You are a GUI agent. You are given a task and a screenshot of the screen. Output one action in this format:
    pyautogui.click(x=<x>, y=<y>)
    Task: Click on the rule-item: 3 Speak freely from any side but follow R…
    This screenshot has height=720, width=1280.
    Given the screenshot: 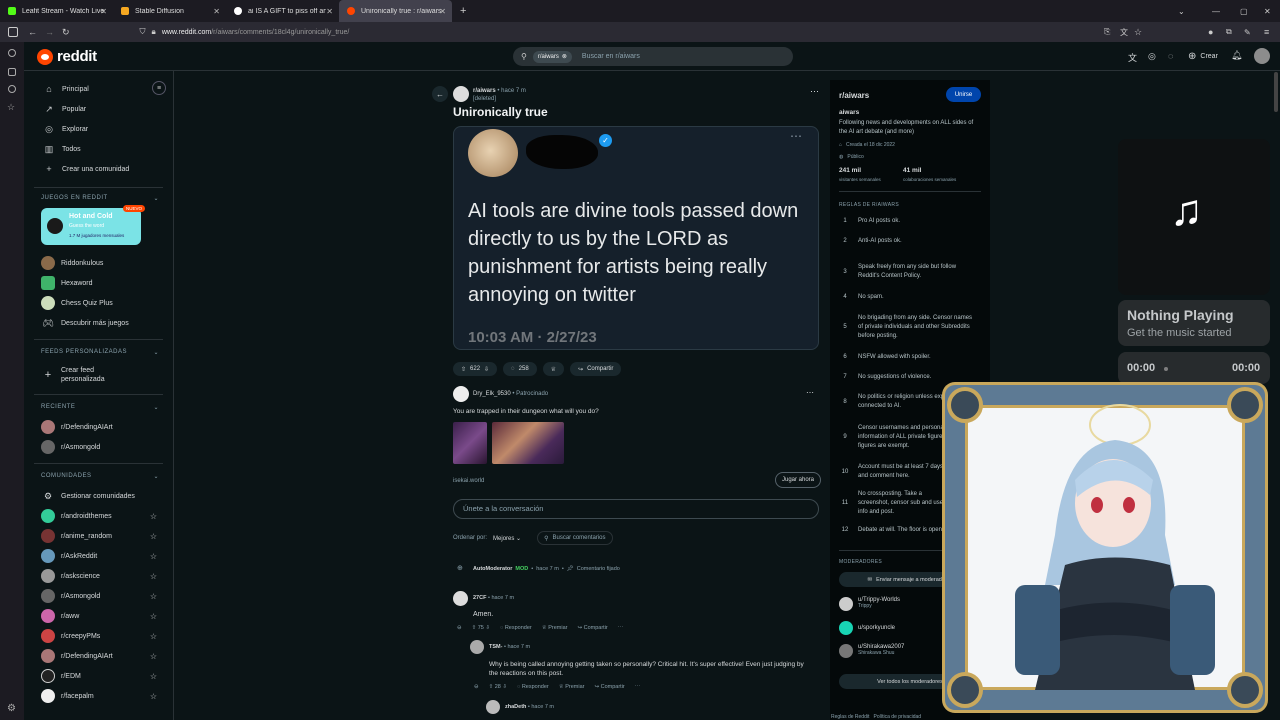 What is the action you would take?
    pyautogui.click(x=910, y=272)
    